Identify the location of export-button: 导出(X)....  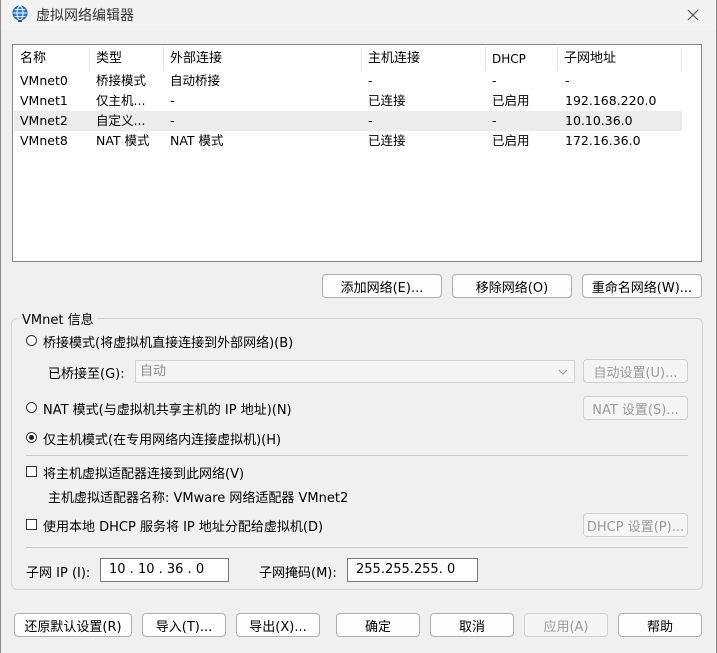
(278, 625).